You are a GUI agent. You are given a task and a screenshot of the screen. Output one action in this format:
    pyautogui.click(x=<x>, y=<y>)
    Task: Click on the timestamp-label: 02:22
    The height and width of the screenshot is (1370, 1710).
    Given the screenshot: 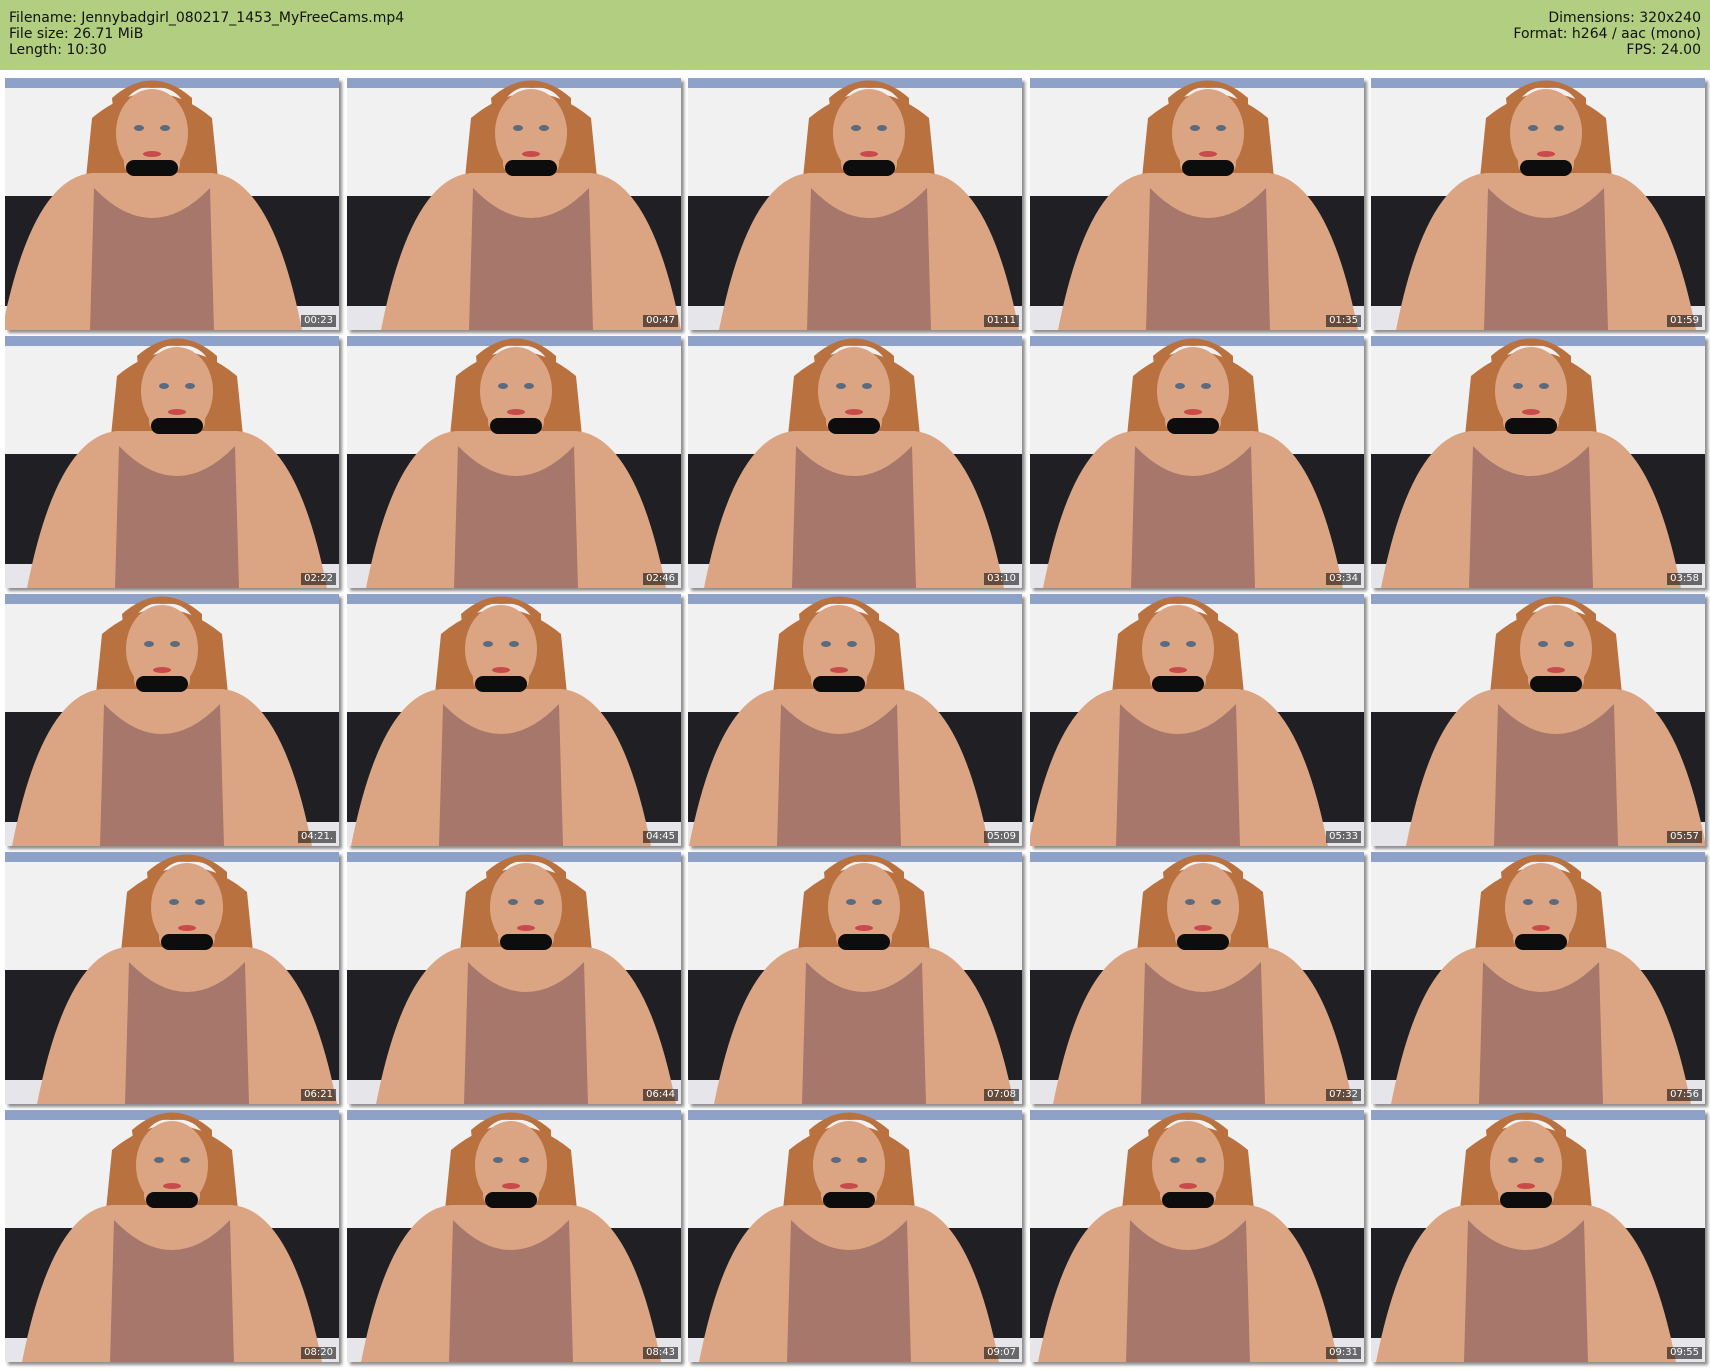 What is the action you would take?
    pyautogui.click(x=318, y=579)
    